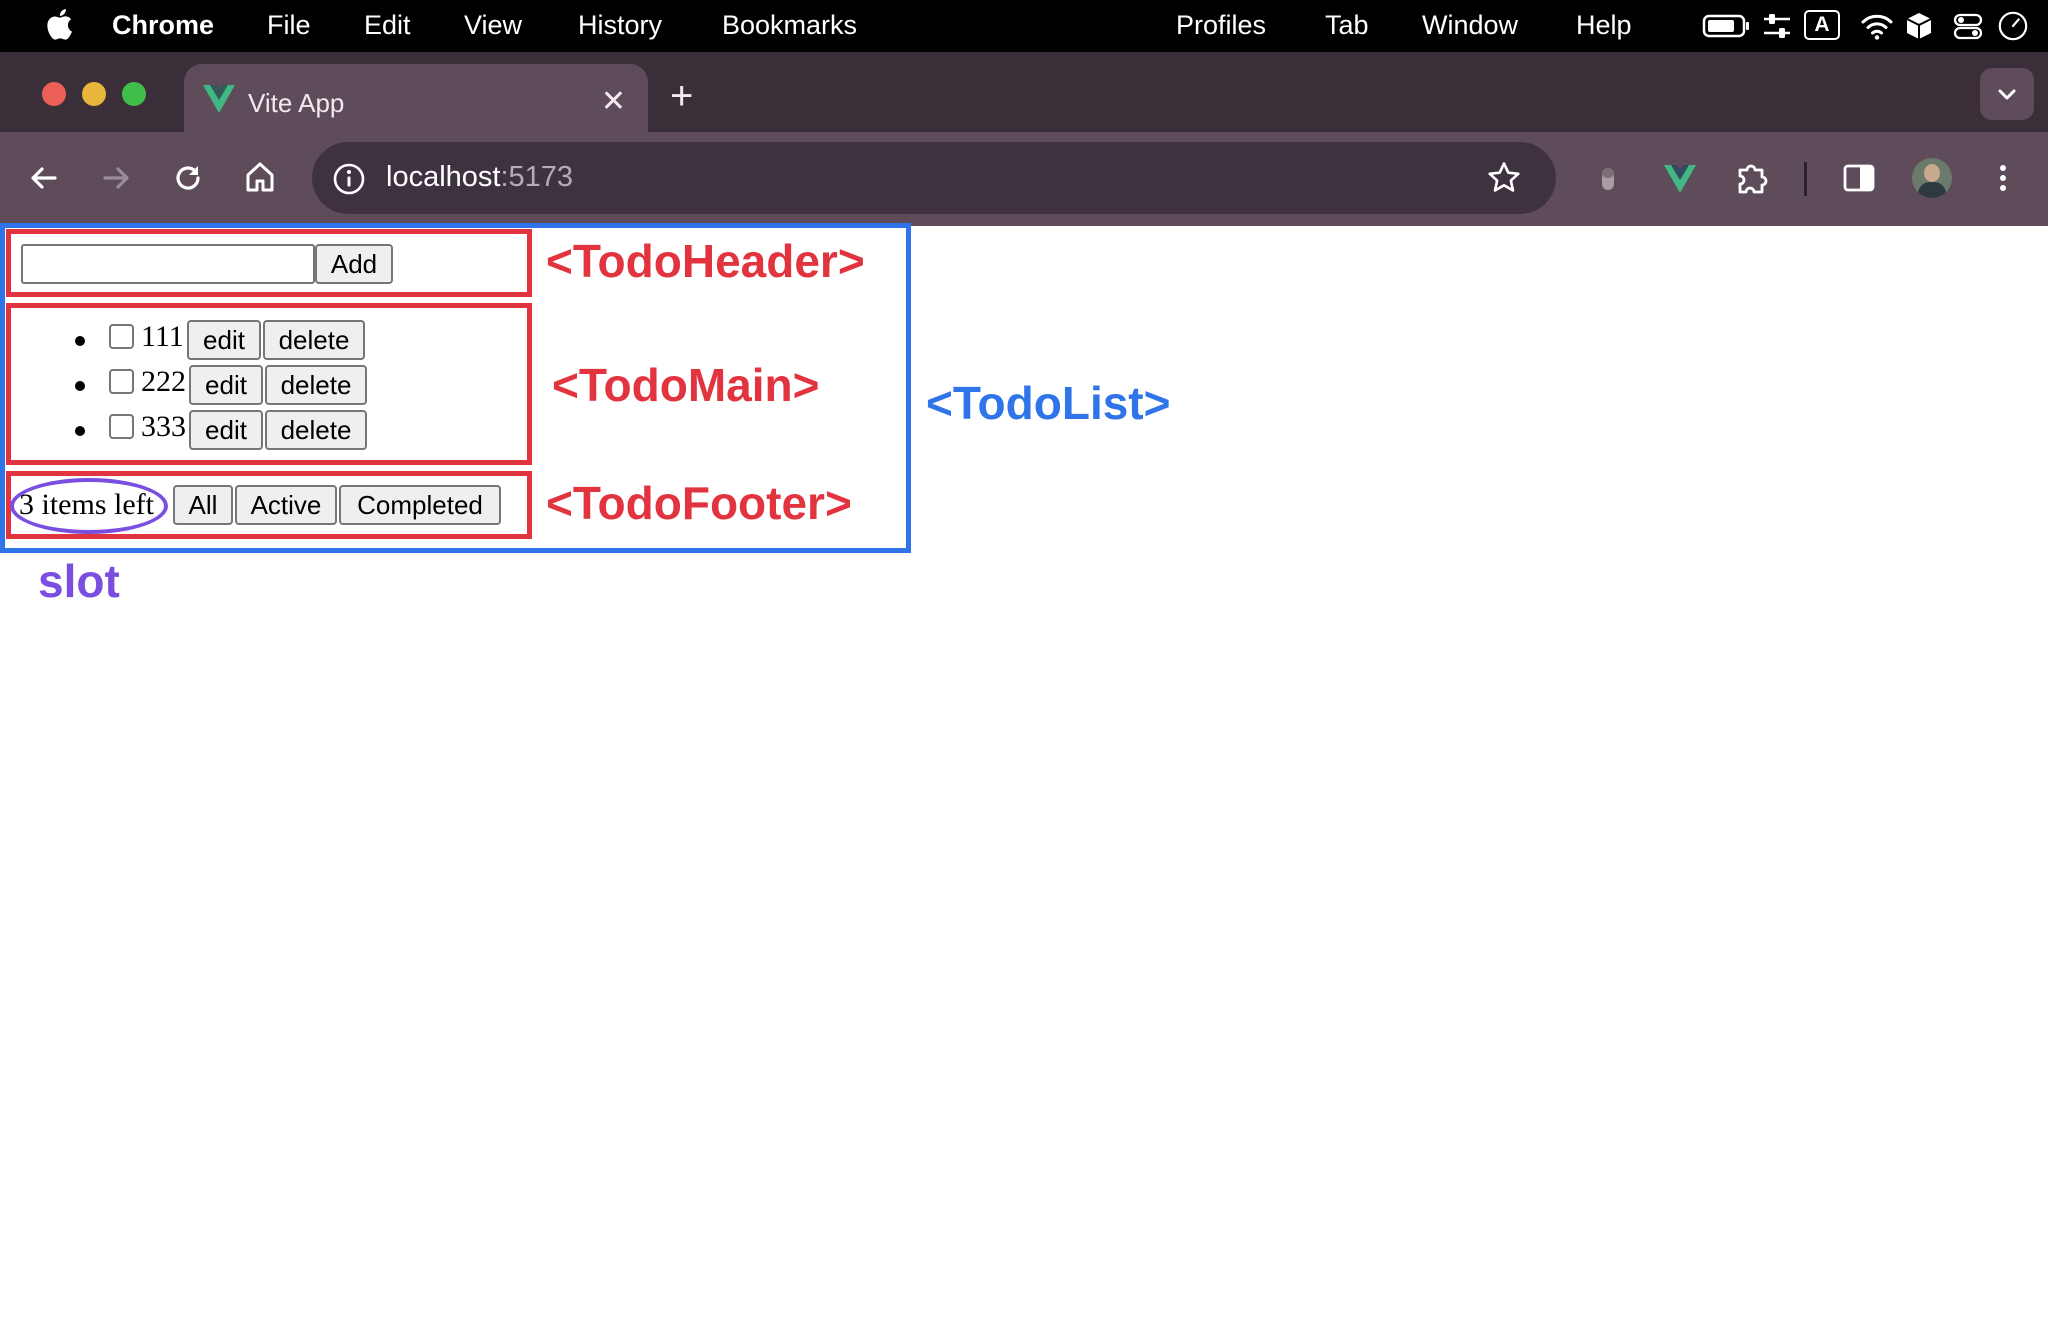  Describe the element at coordinates (1805, 179) in the screenshot. I see `toolbar-divider` at that location.